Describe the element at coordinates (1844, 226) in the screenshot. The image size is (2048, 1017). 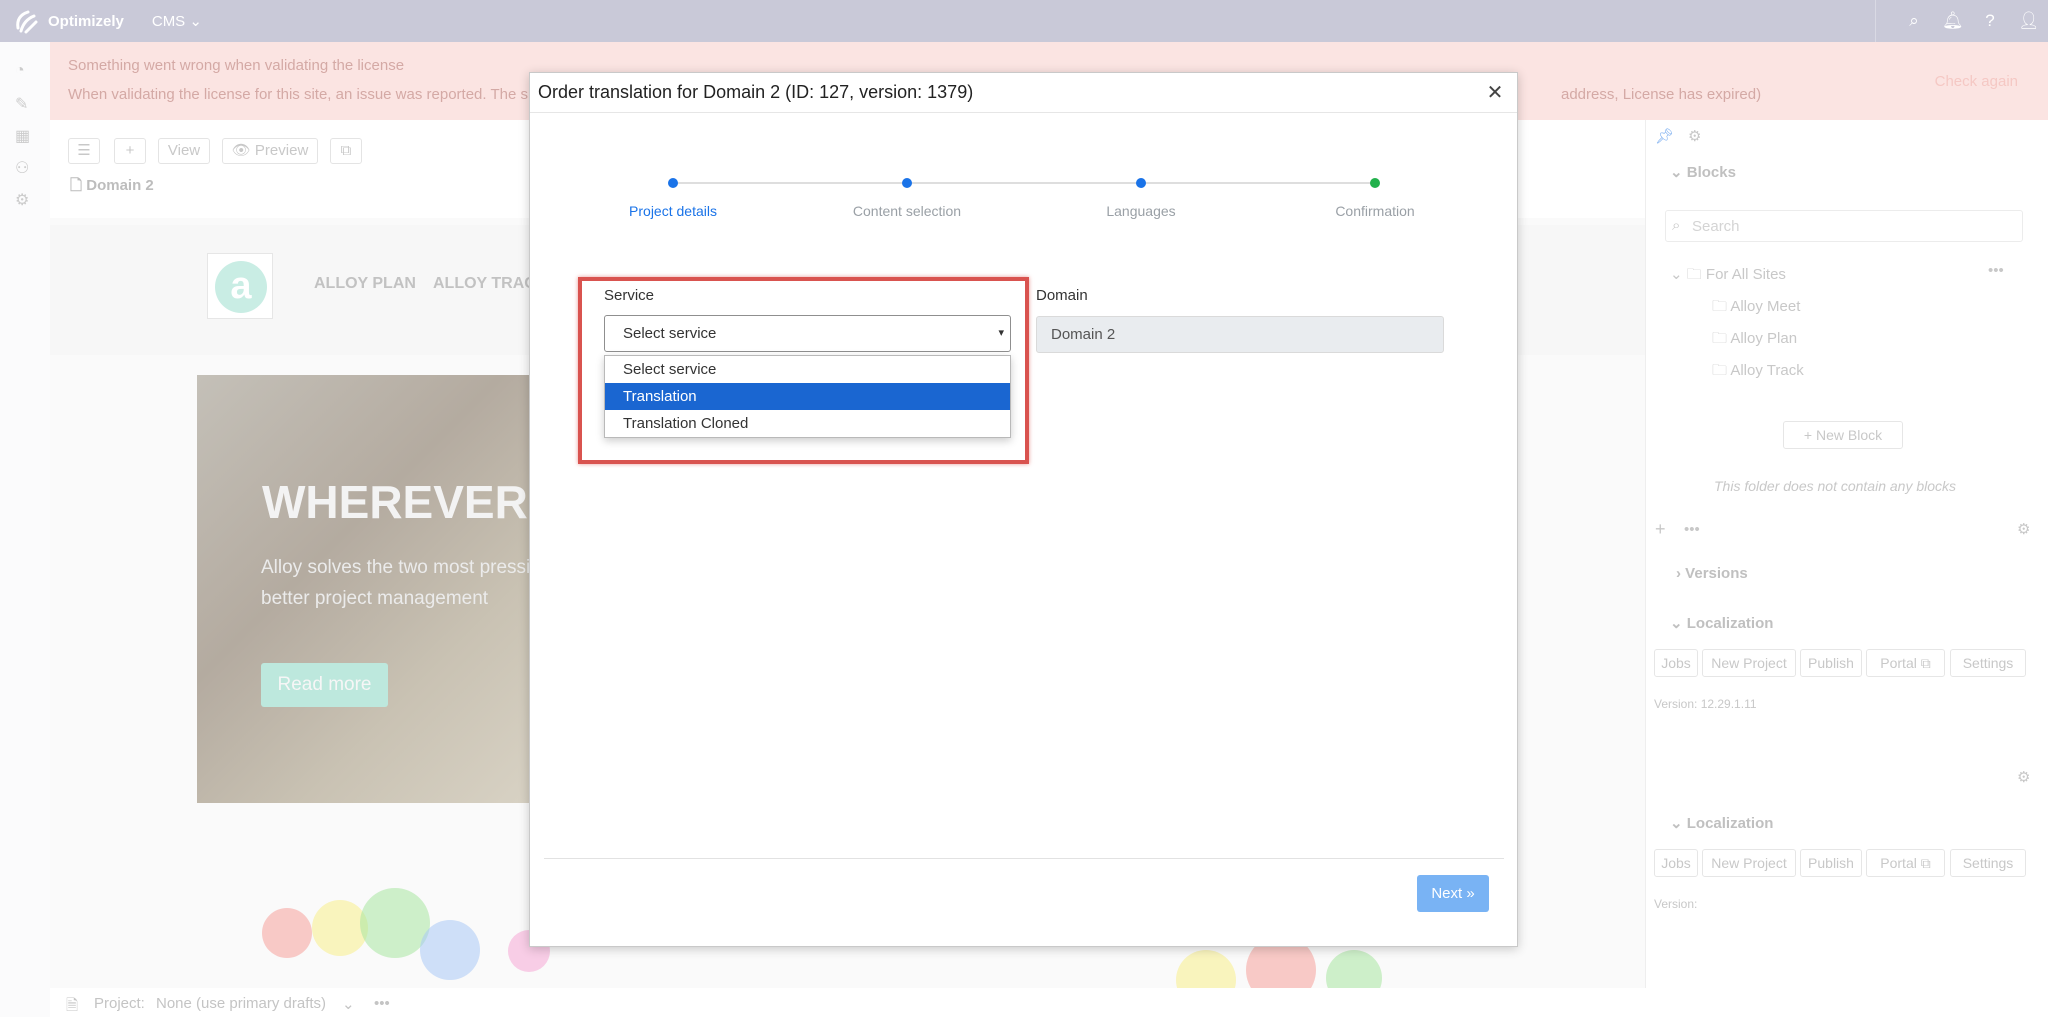
I see `blocks-search-input: ⌕ Search` at that location.